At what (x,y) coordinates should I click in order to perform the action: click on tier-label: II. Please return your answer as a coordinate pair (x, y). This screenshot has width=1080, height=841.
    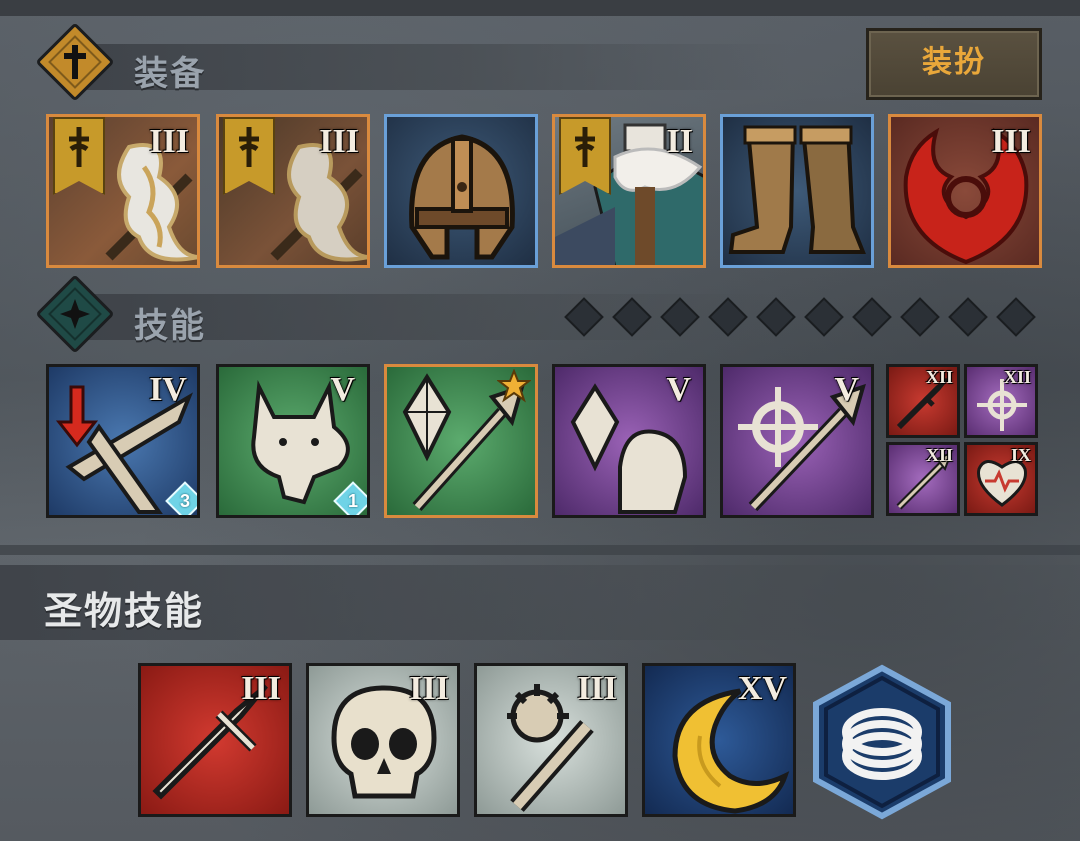
    Looking at the image, I should click on (679, 141).